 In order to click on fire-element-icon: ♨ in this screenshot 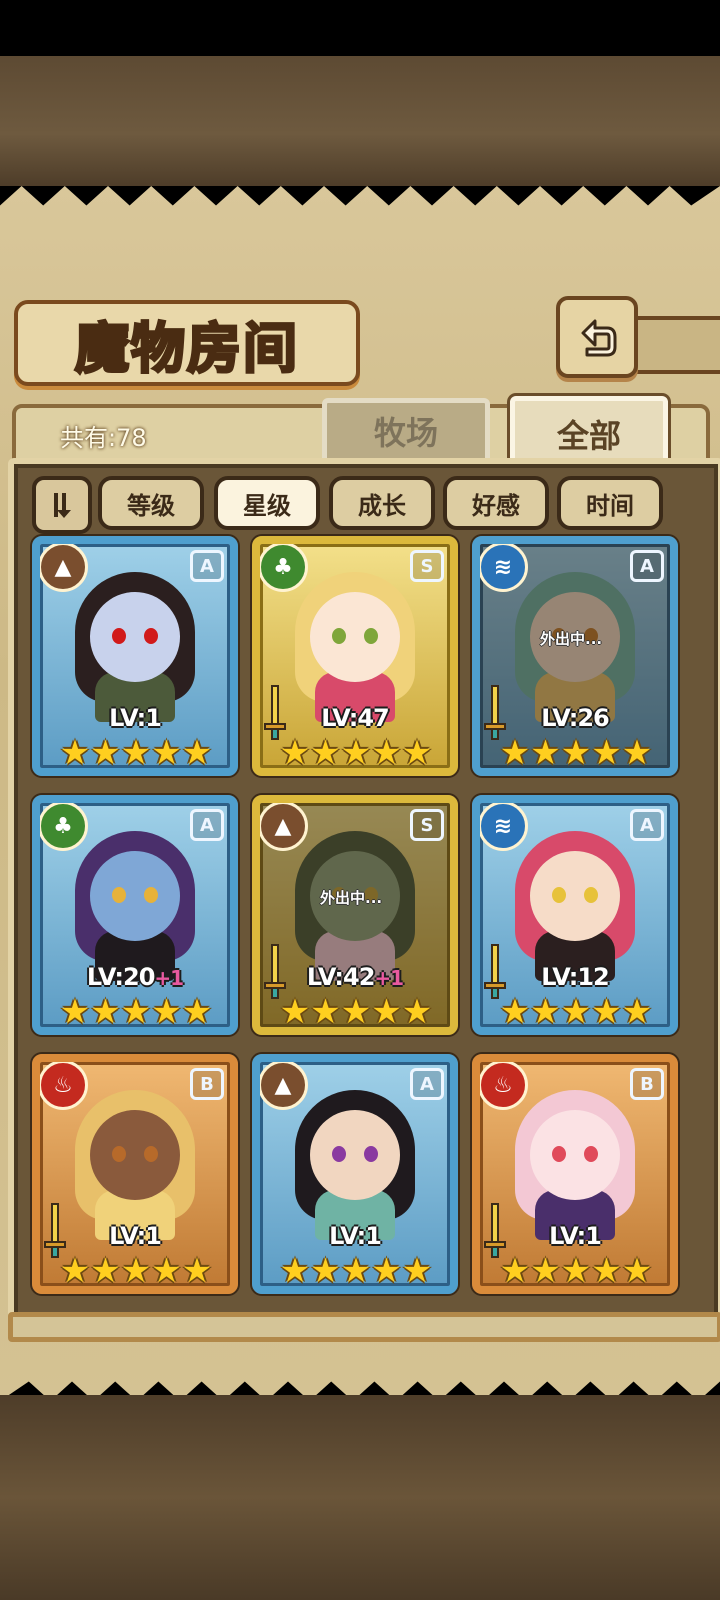, I will do `click(64, 1086)`.